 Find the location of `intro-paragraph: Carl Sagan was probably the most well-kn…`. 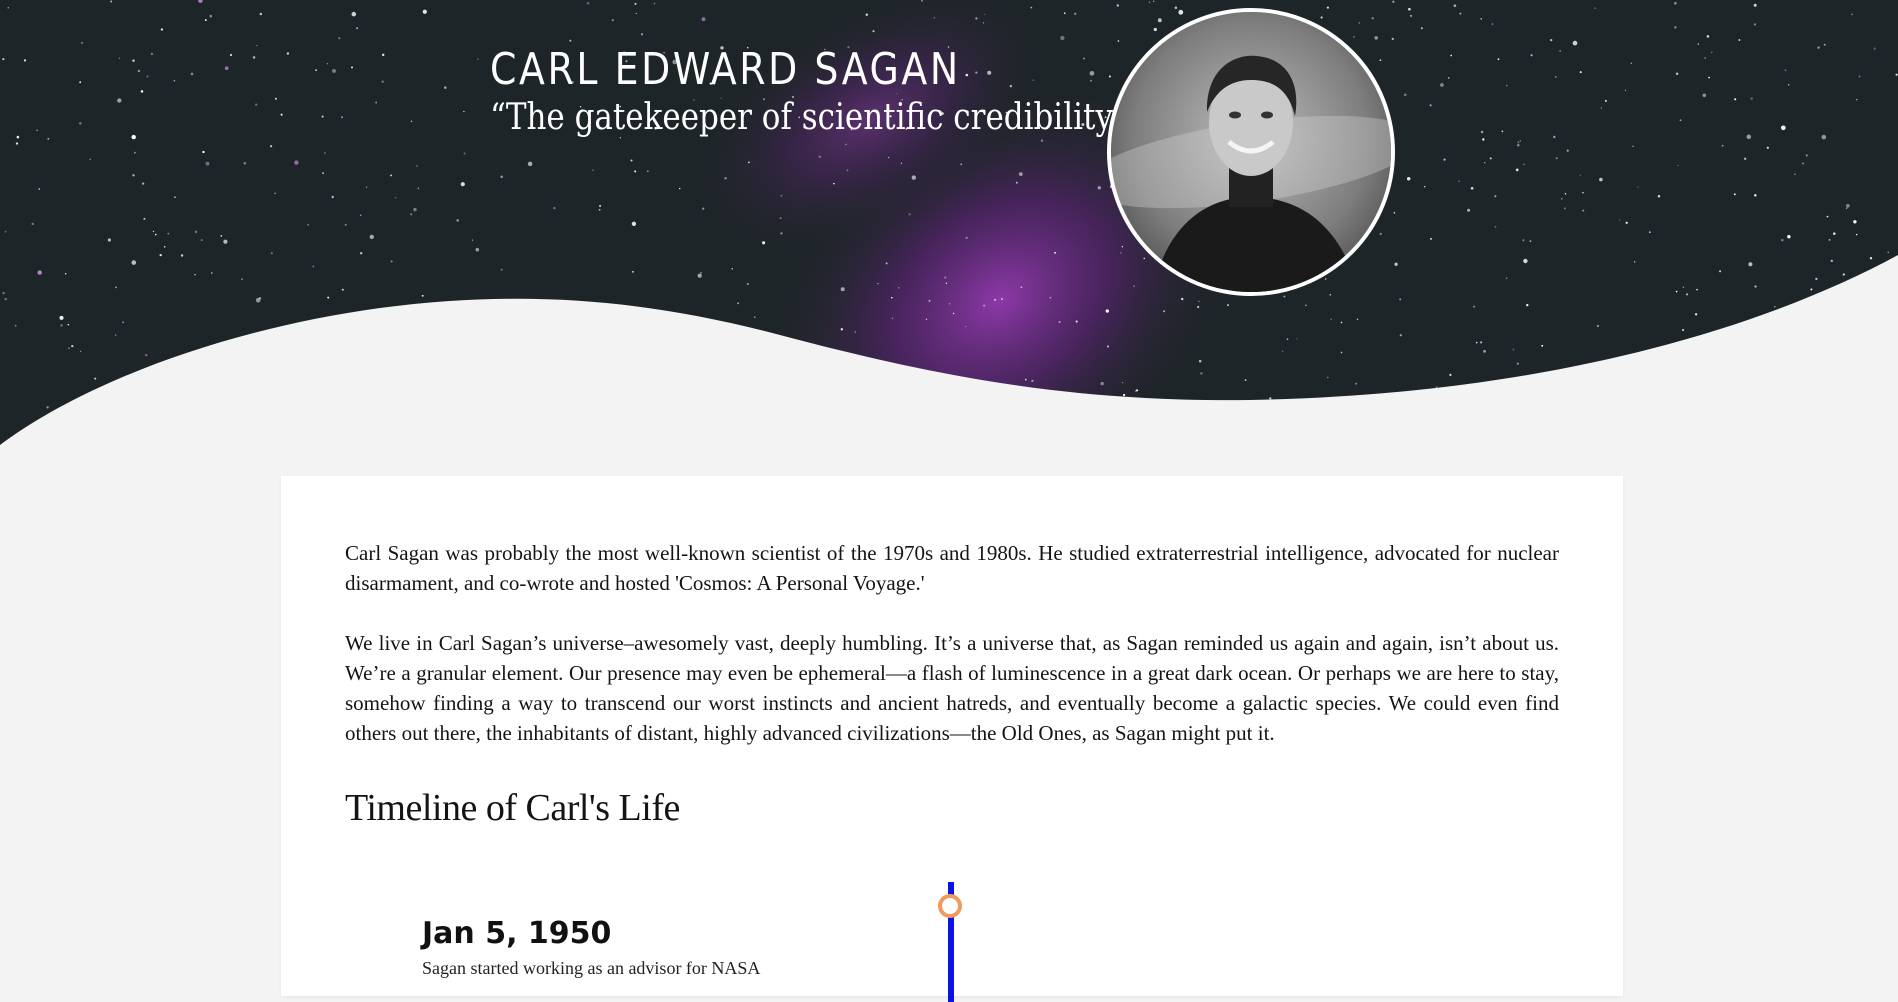

intro-paragraph: Carl Sagan was probably the most well-kn… is located at coordinates (952, 568).